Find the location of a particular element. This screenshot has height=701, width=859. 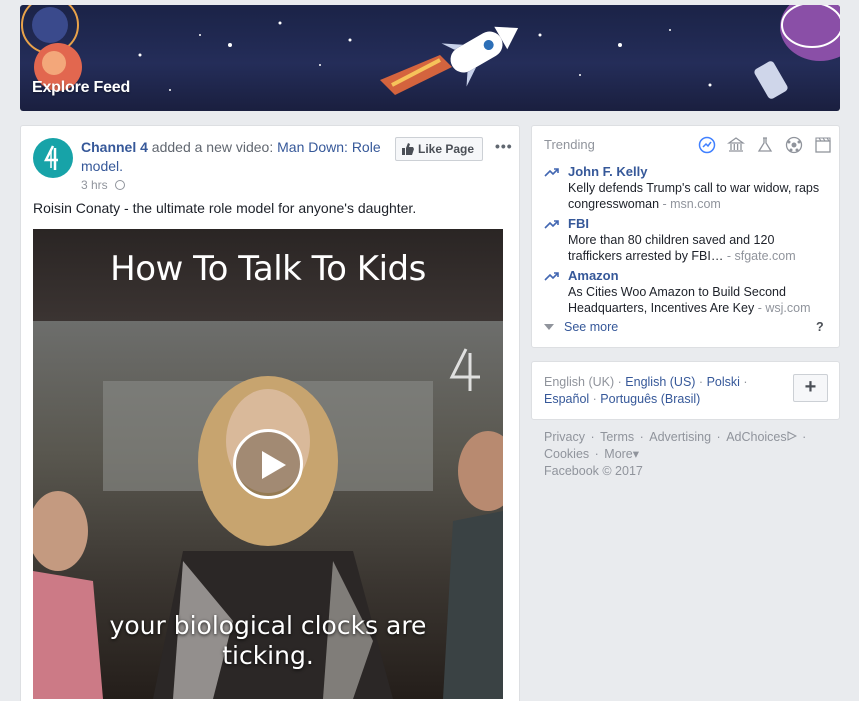

video-caption-line1: your biological clocks are is located at coordinates (268, 625).